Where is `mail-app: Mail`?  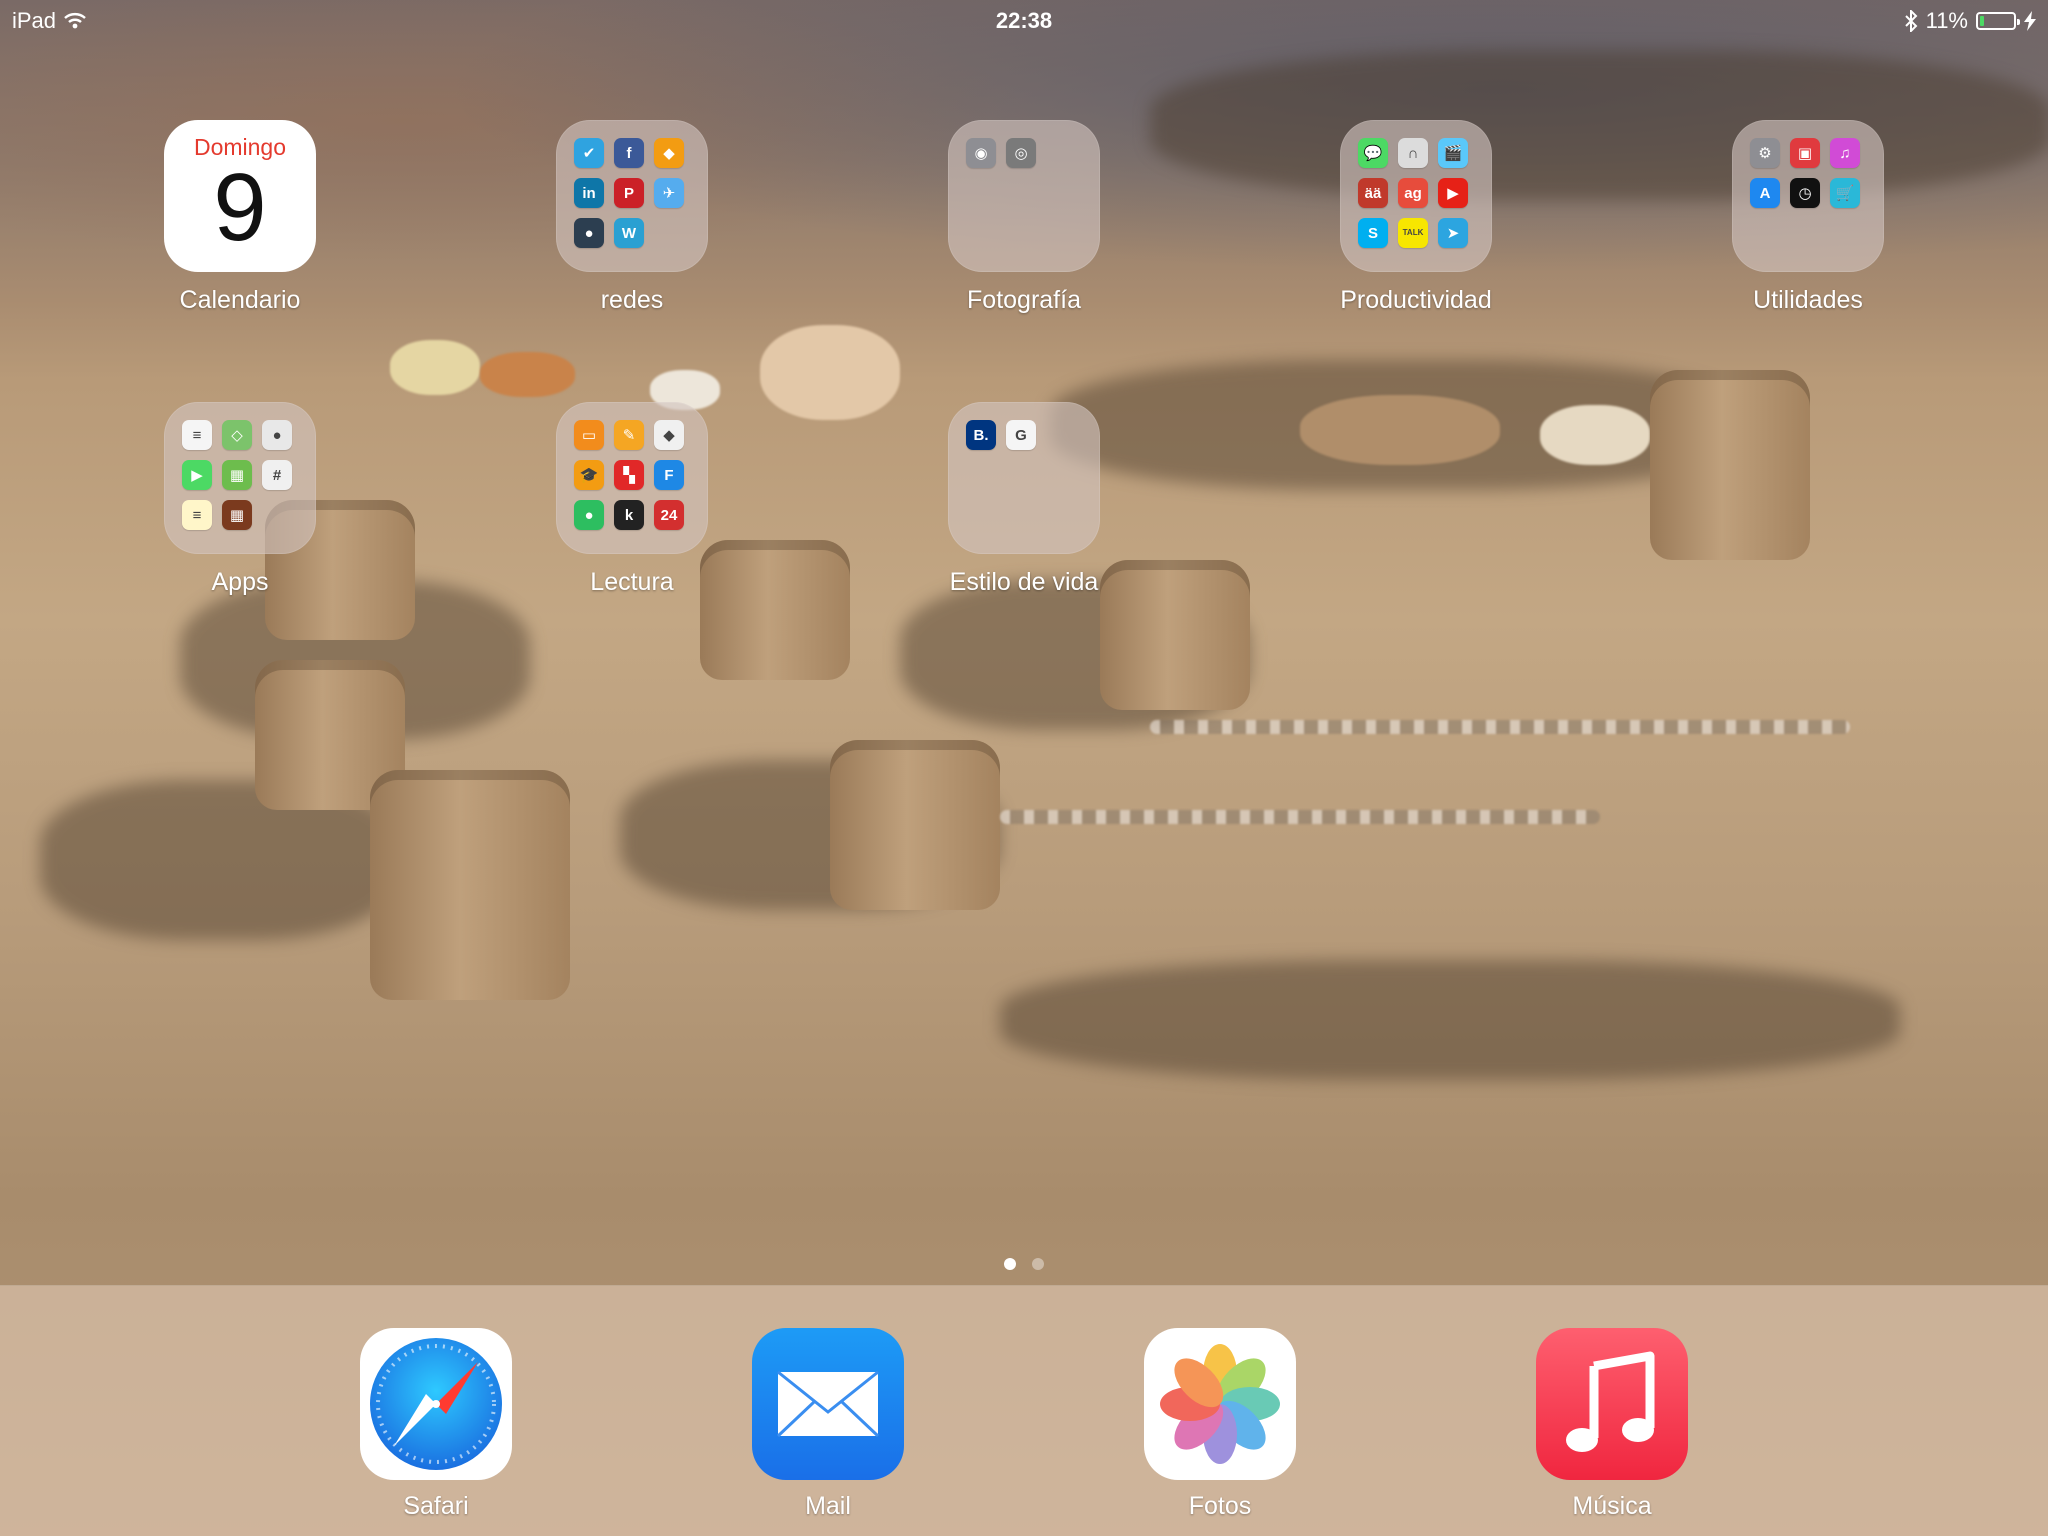 mail-app: Mail is located at coordinates (828, 1424).